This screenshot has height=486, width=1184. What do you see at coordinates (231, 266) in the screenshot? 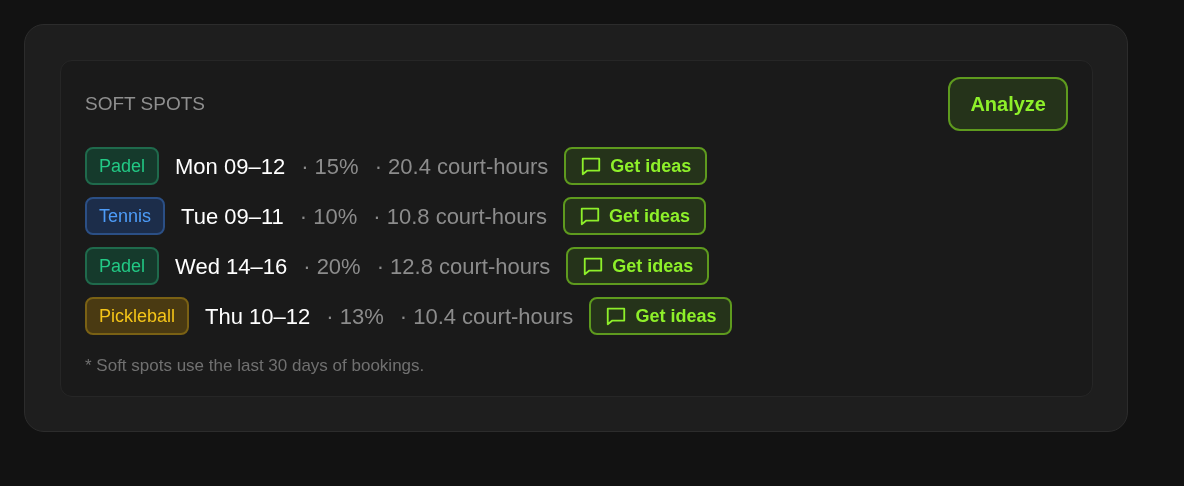
I see `time-slot: Wed 14–16` at bounding box center [231, 266].